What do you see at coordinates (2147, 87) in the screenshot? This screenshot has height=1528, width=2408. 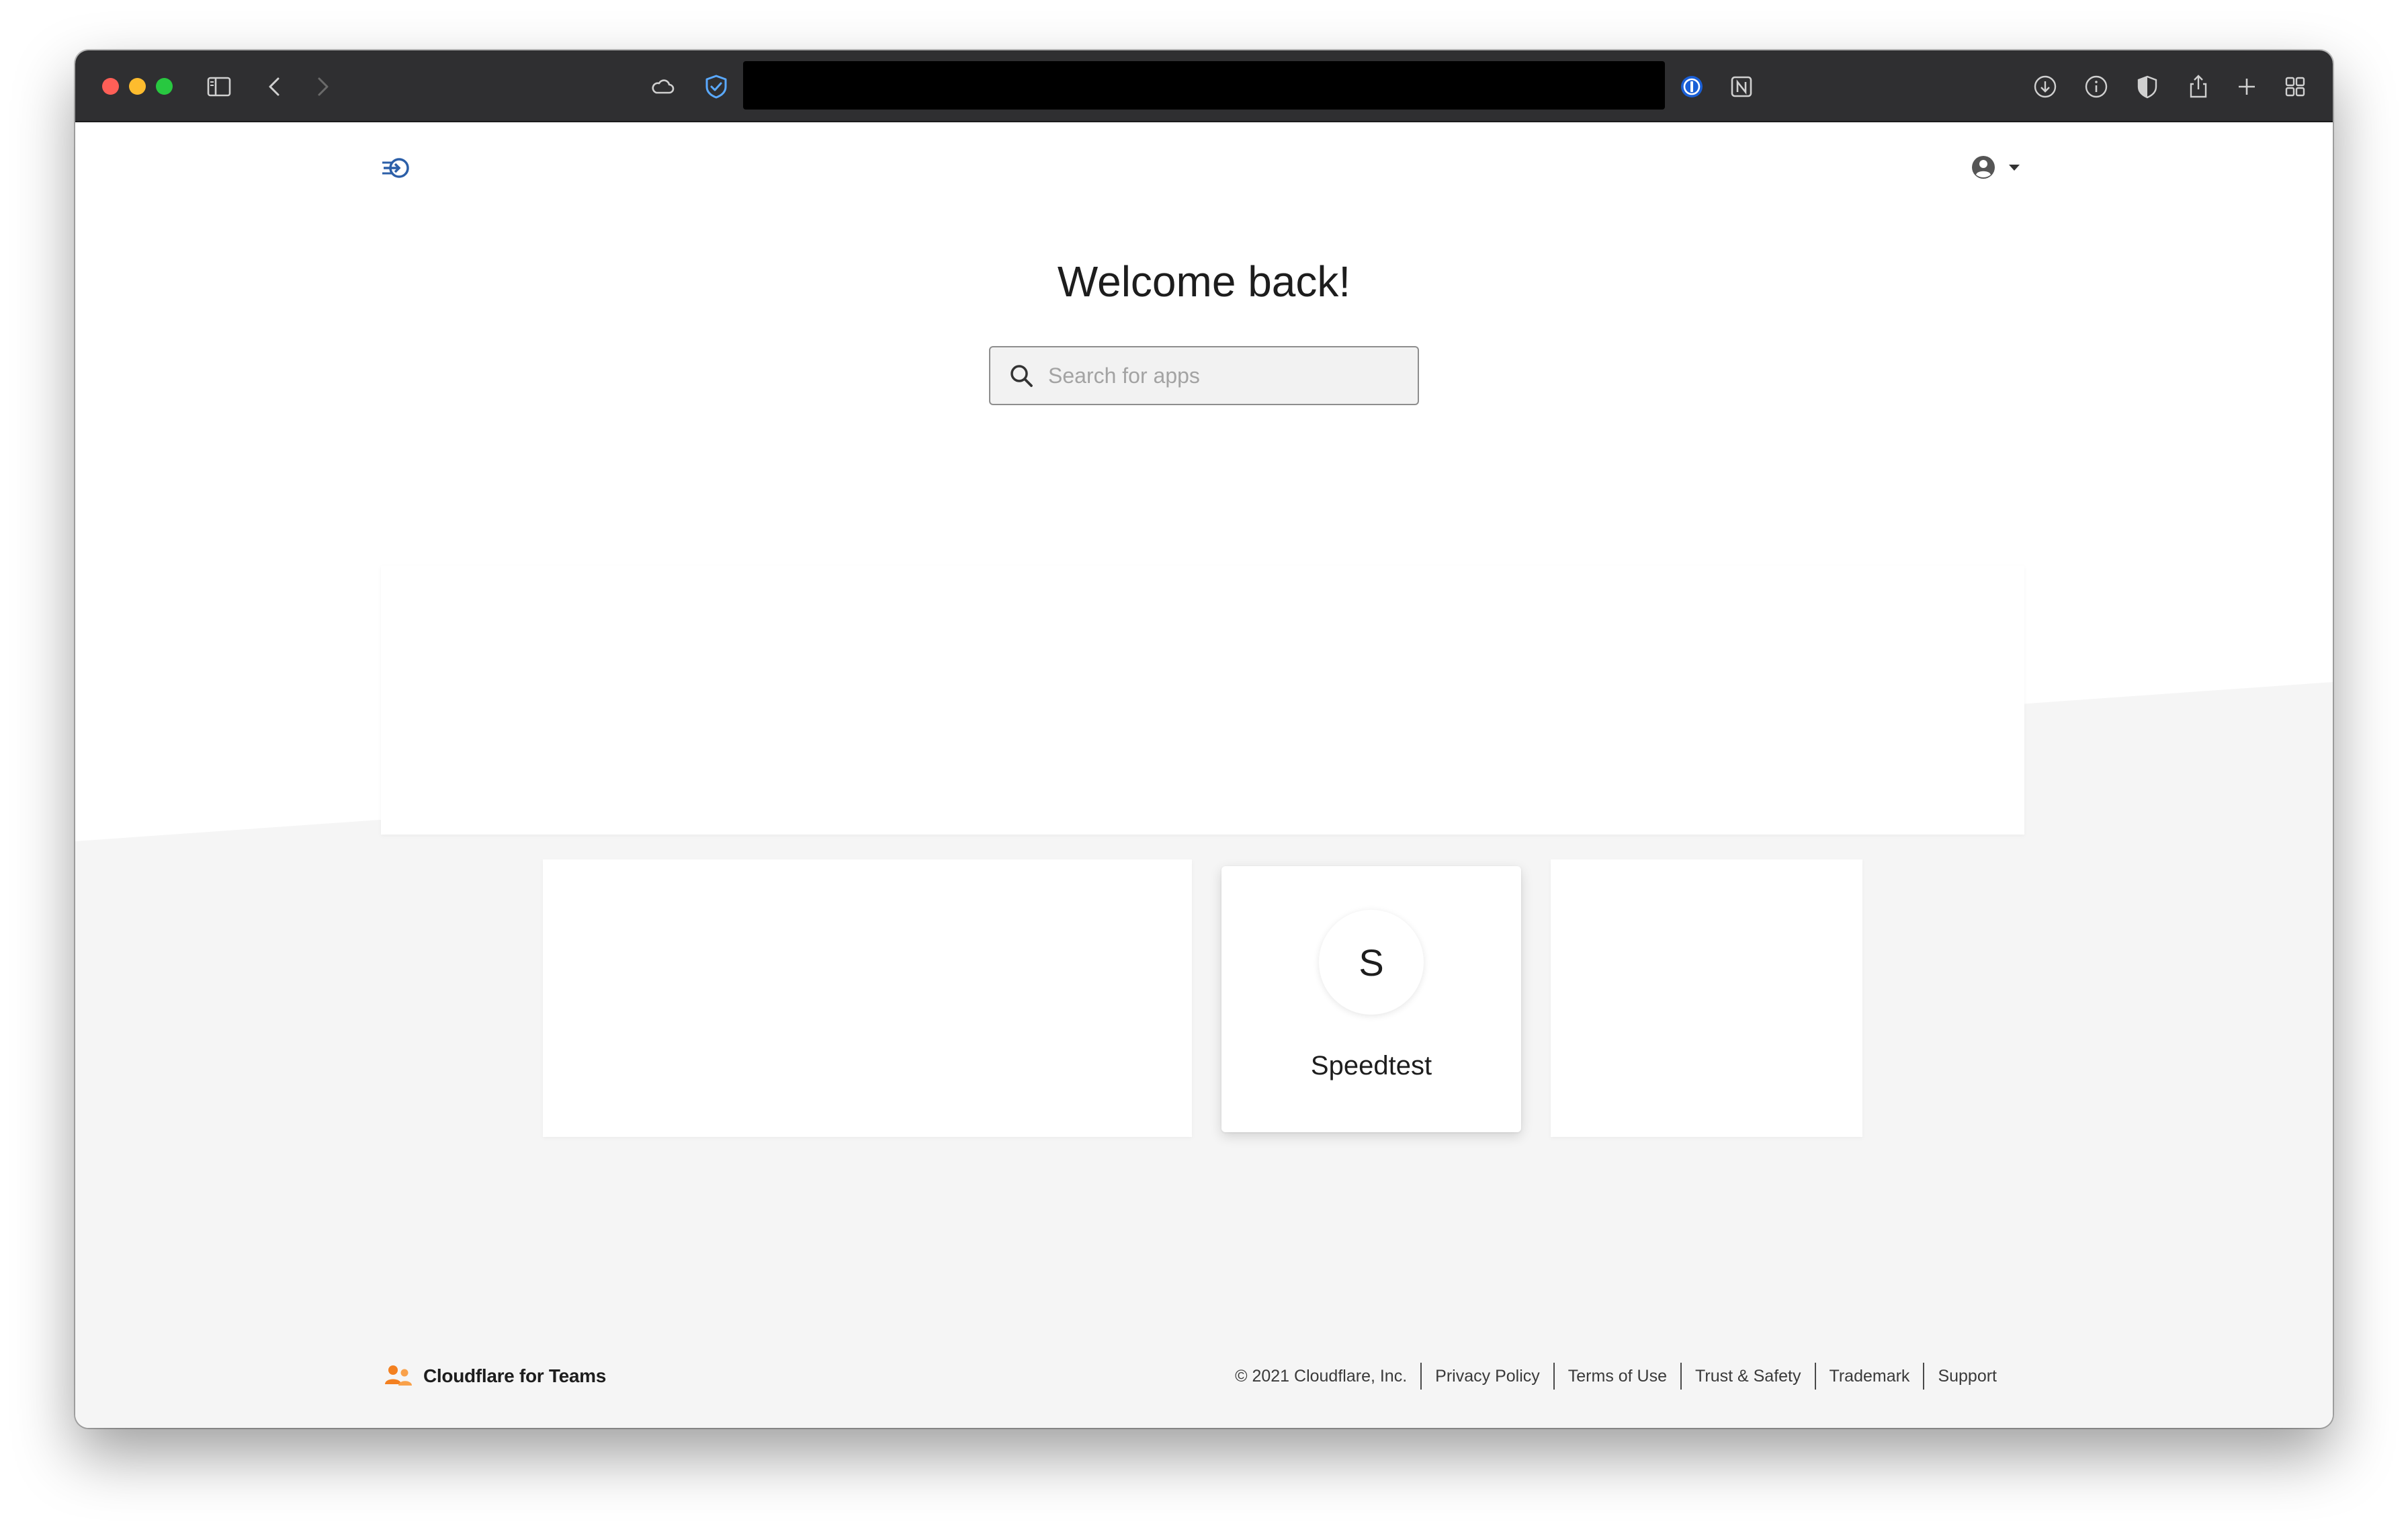 I see `shield-icon` at bounding box center [2147, 87].